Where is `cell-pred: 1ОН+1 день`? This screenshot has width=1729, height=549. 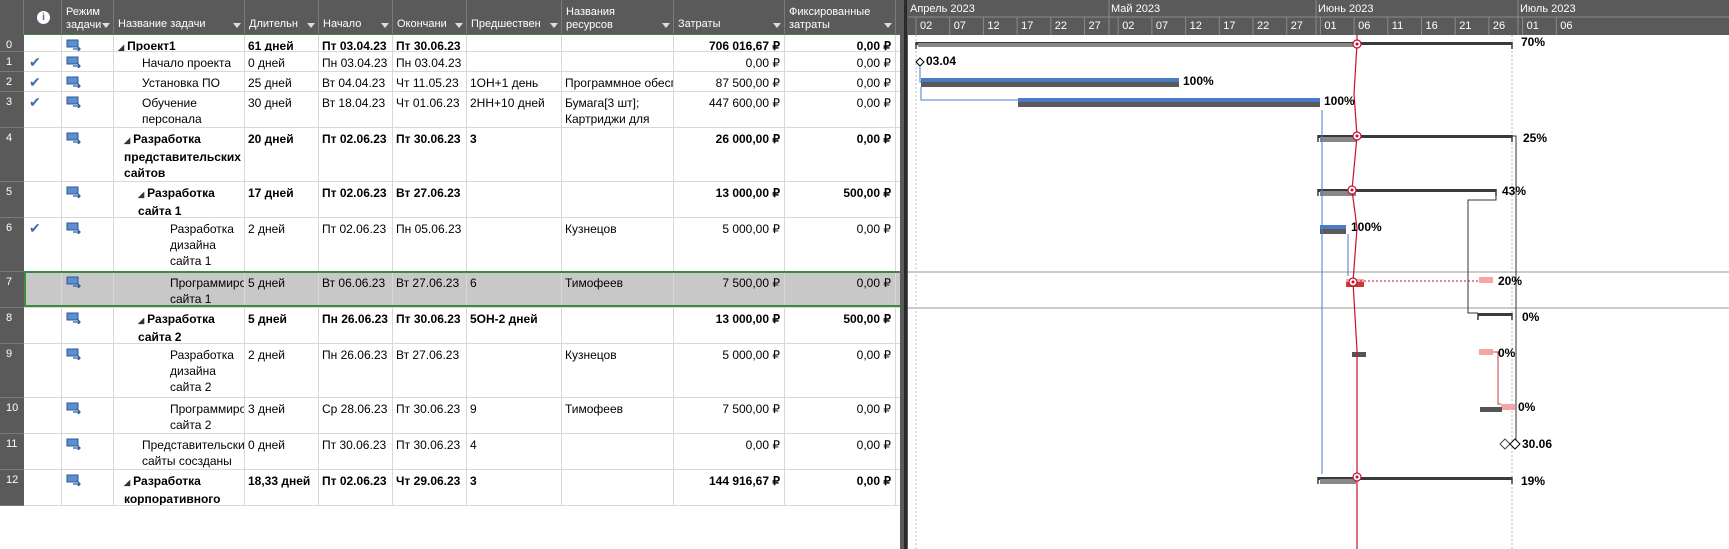 cell-pred: 1ОН+1 день is located at coordinates (514, 82).